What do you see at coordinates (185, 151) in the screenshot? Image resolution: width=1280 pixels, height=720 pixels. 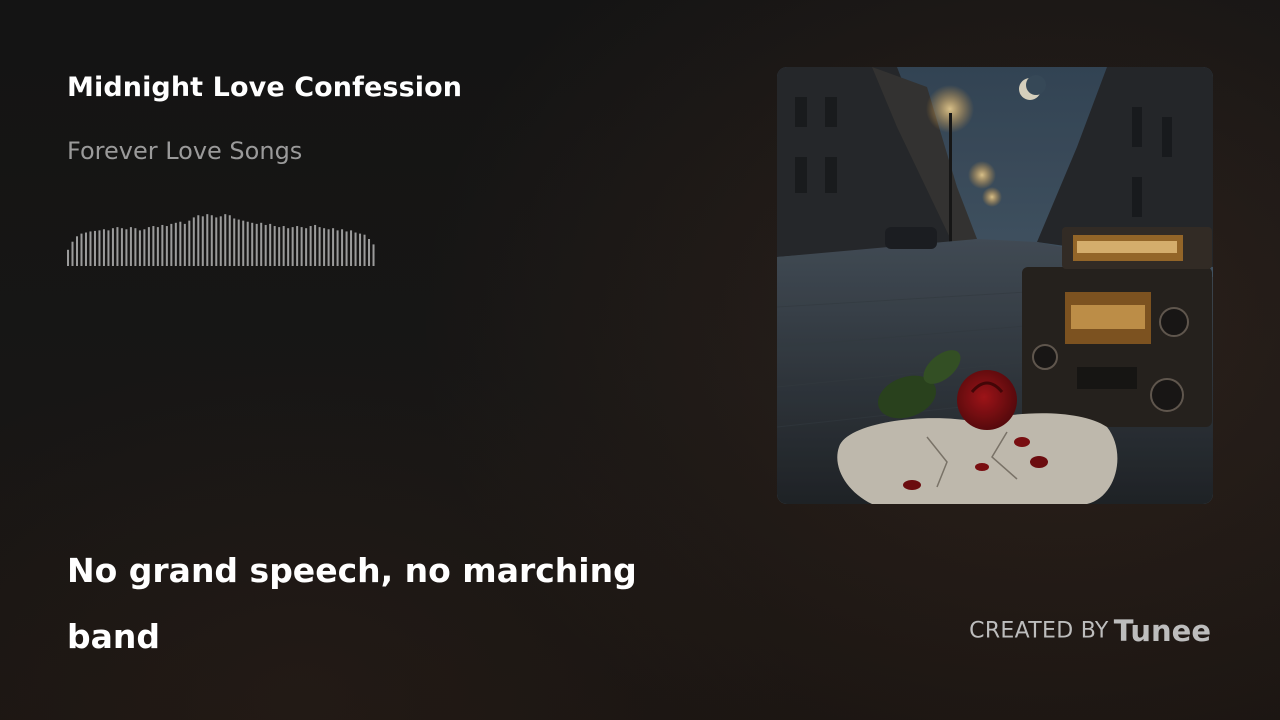 I see `album-name: Forever Love Songs` at bounding box center [185, 151].